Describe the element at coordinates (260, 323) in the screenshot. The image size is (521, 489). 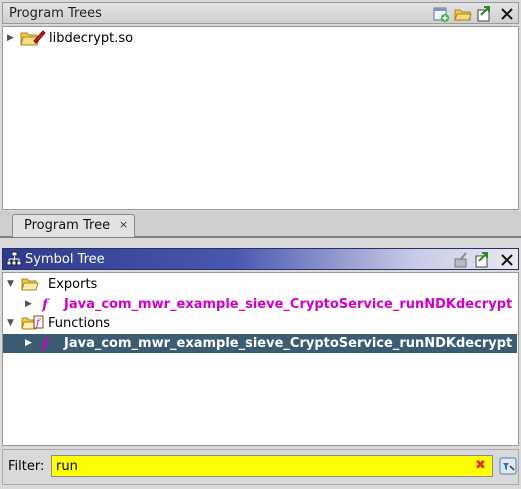
I see `tree-node-functions: ▼ f Functions` at that location.